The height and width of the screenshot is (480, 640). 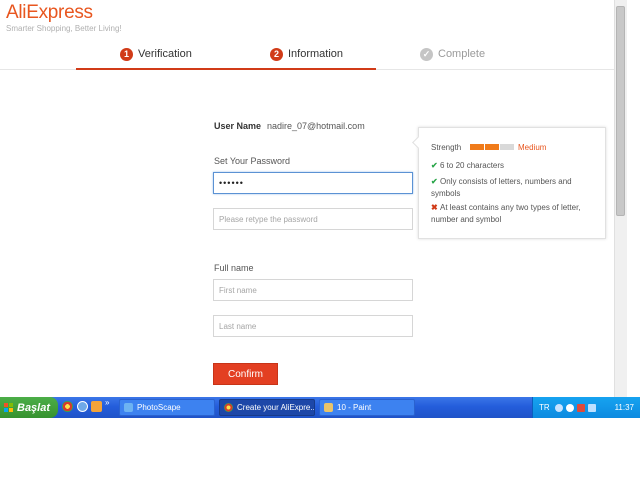 What do you see at coordinates (313, 290) in the screenshot?
I see `first-name-input: First name` at bounding box center [313, 290].